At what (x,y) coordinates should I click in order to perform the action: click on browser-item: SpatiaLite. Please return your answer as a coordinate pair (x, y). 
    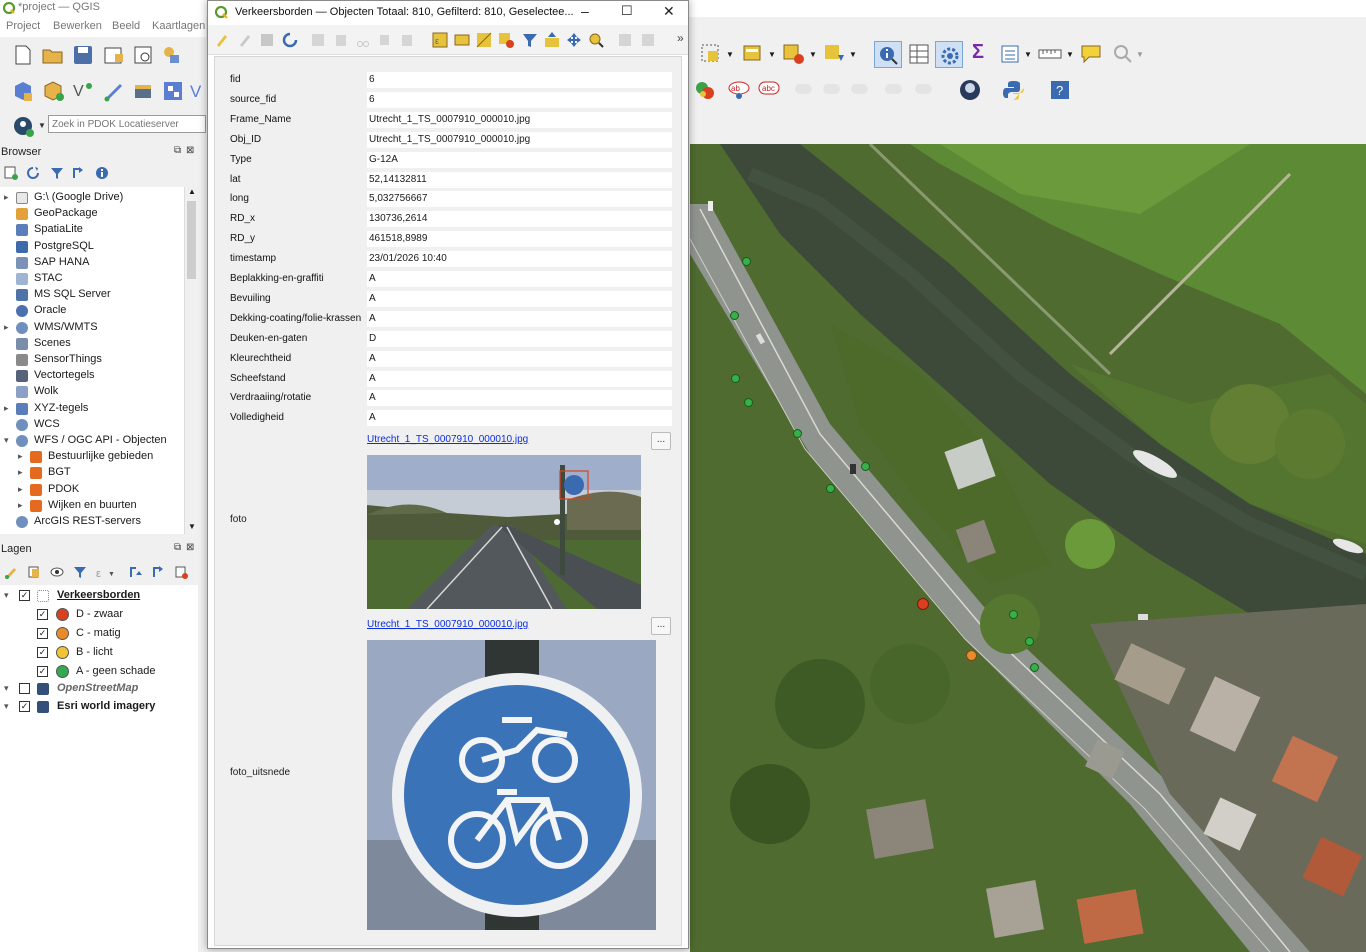
    Looking at the image, I should click on (92, 230).